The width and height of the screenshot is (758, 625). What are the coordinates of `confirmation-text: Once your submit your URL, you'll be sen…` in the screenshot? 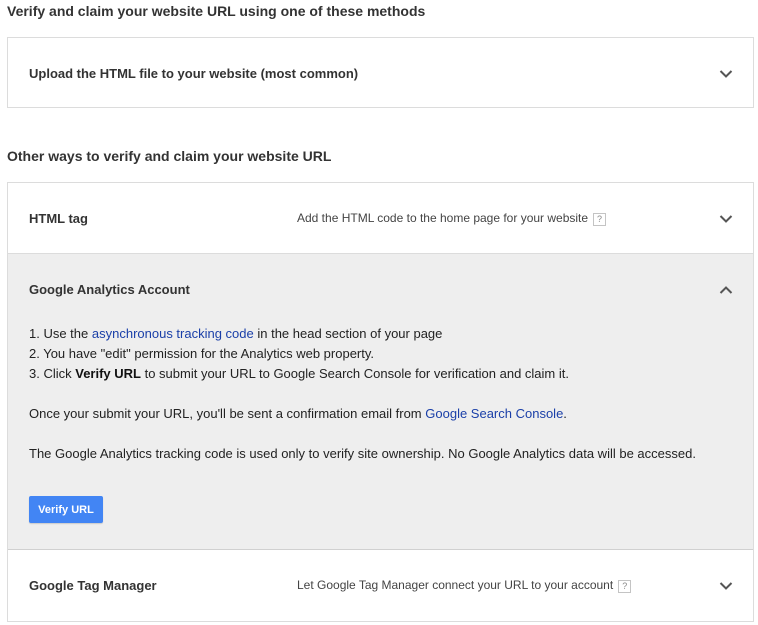 It's located at (298, 413).